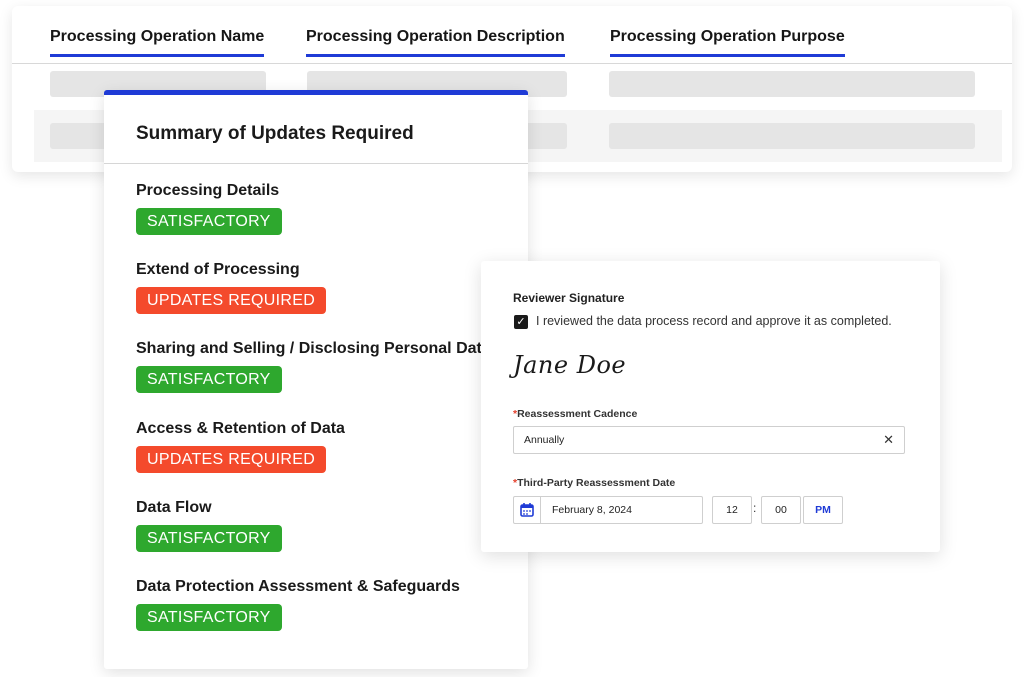  Describe the element at coordinates (512, 63) in the screenshot. I see `header-divider` at that location.